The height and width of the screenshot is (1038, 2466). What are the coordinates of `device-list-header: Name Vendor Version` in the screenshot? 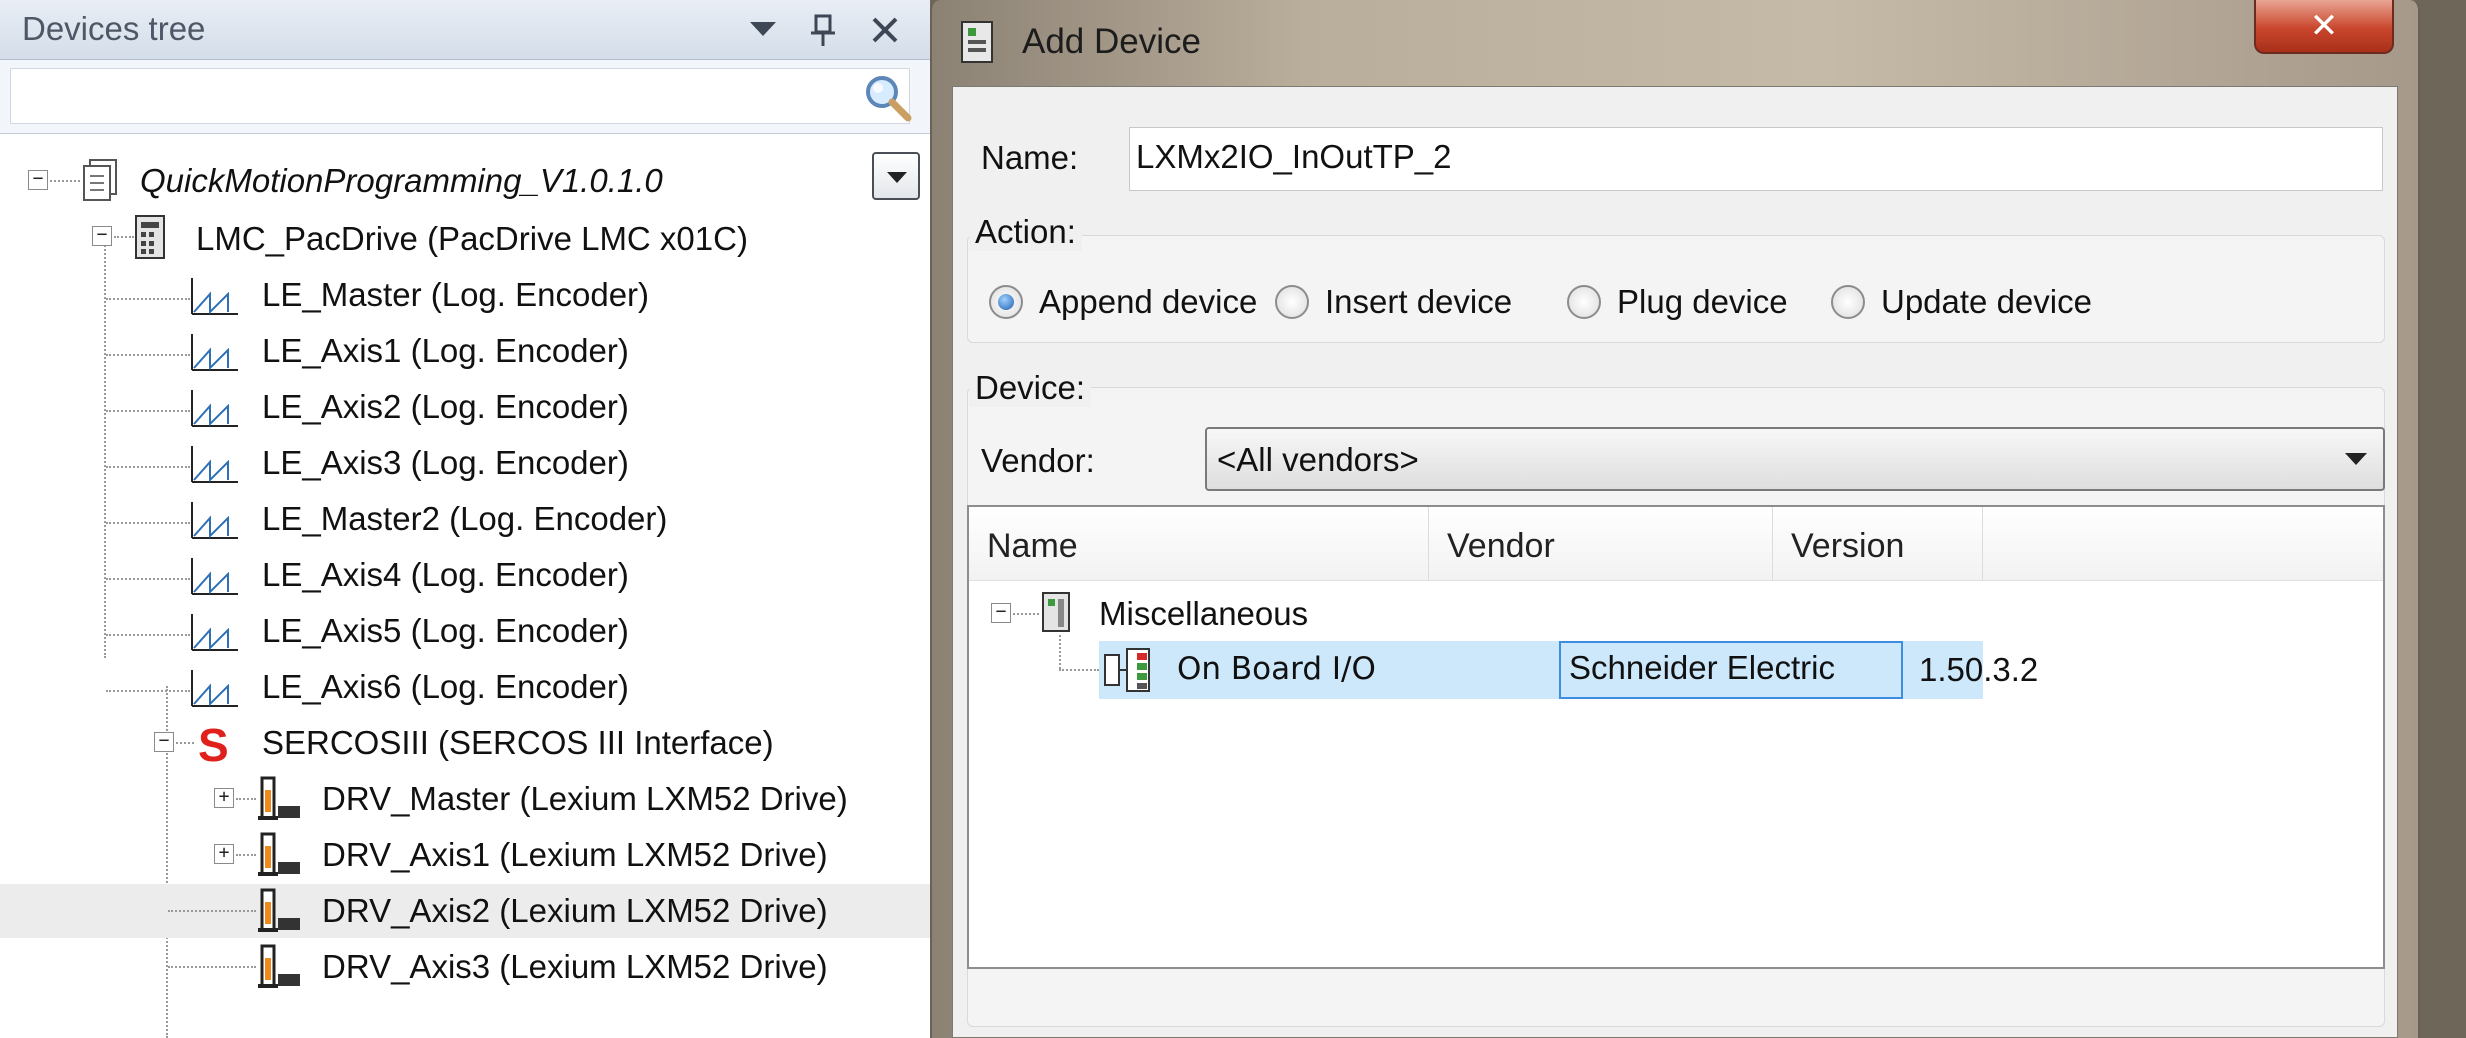 It's located at (1676, 544).